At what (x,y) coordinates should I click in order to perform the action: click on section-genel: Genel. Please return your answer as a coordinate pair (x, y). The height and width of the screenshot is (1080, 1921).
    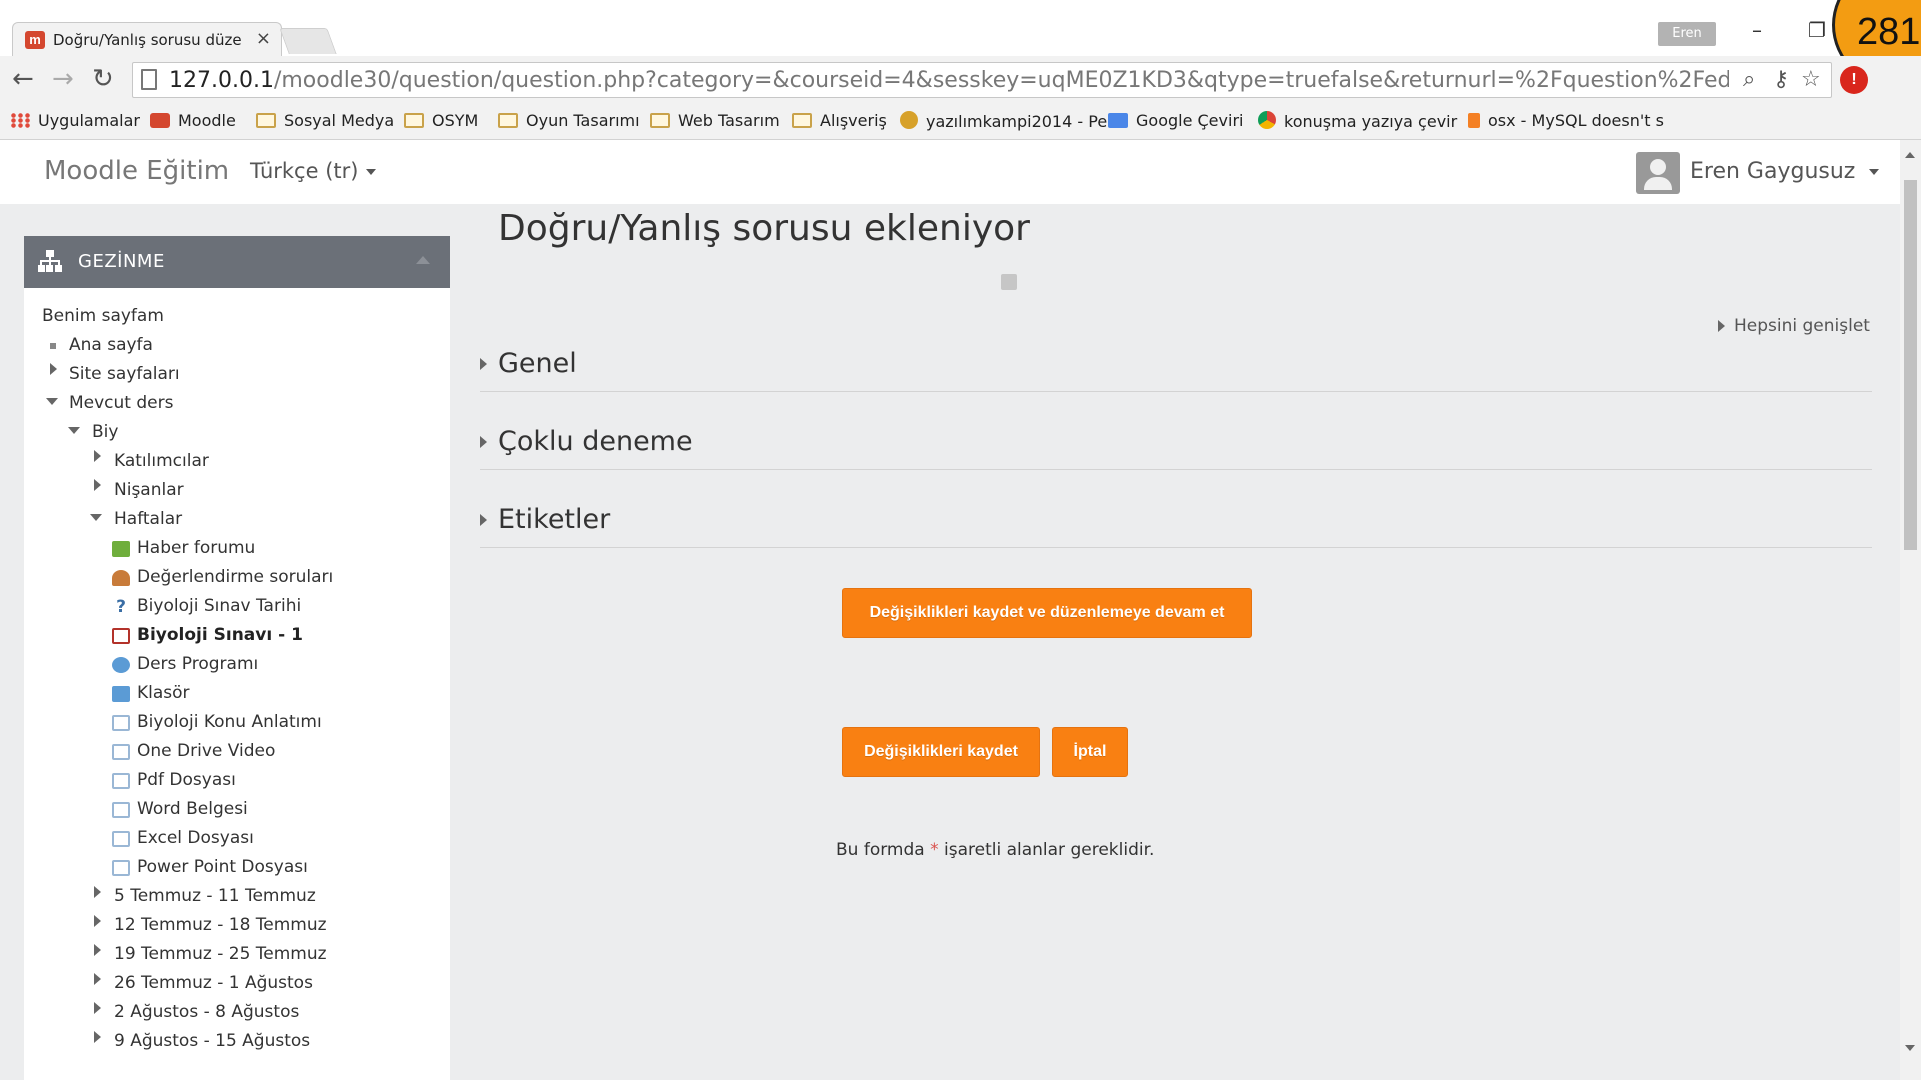
    Looking at the image, I should click on (1176, 364).